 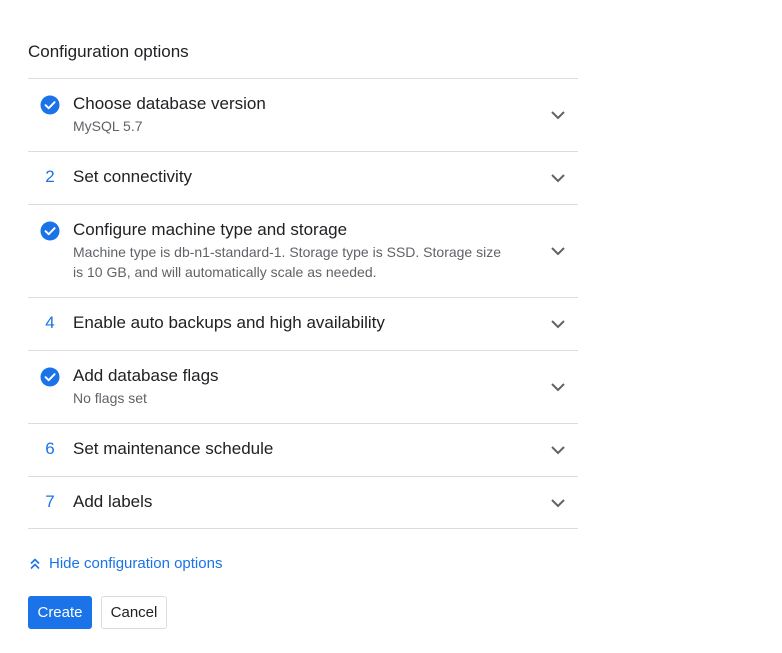 I want to click on chevron-double-up-icon, so click(x=35, y=563).